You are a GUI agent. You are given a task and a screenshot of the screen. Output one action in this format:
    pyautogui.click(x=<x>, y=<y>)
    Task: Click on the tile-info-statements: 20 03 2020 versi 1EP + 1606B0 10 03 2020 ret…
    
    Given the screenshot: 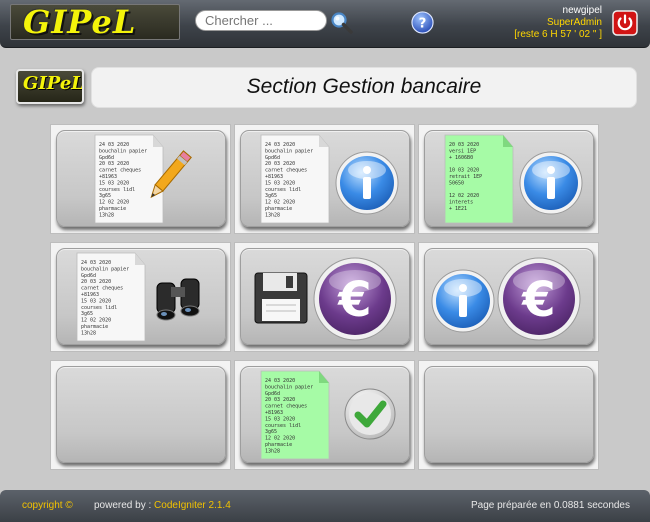 What is the action you would take?
    pyautogui.click(x=508, y=179)
    